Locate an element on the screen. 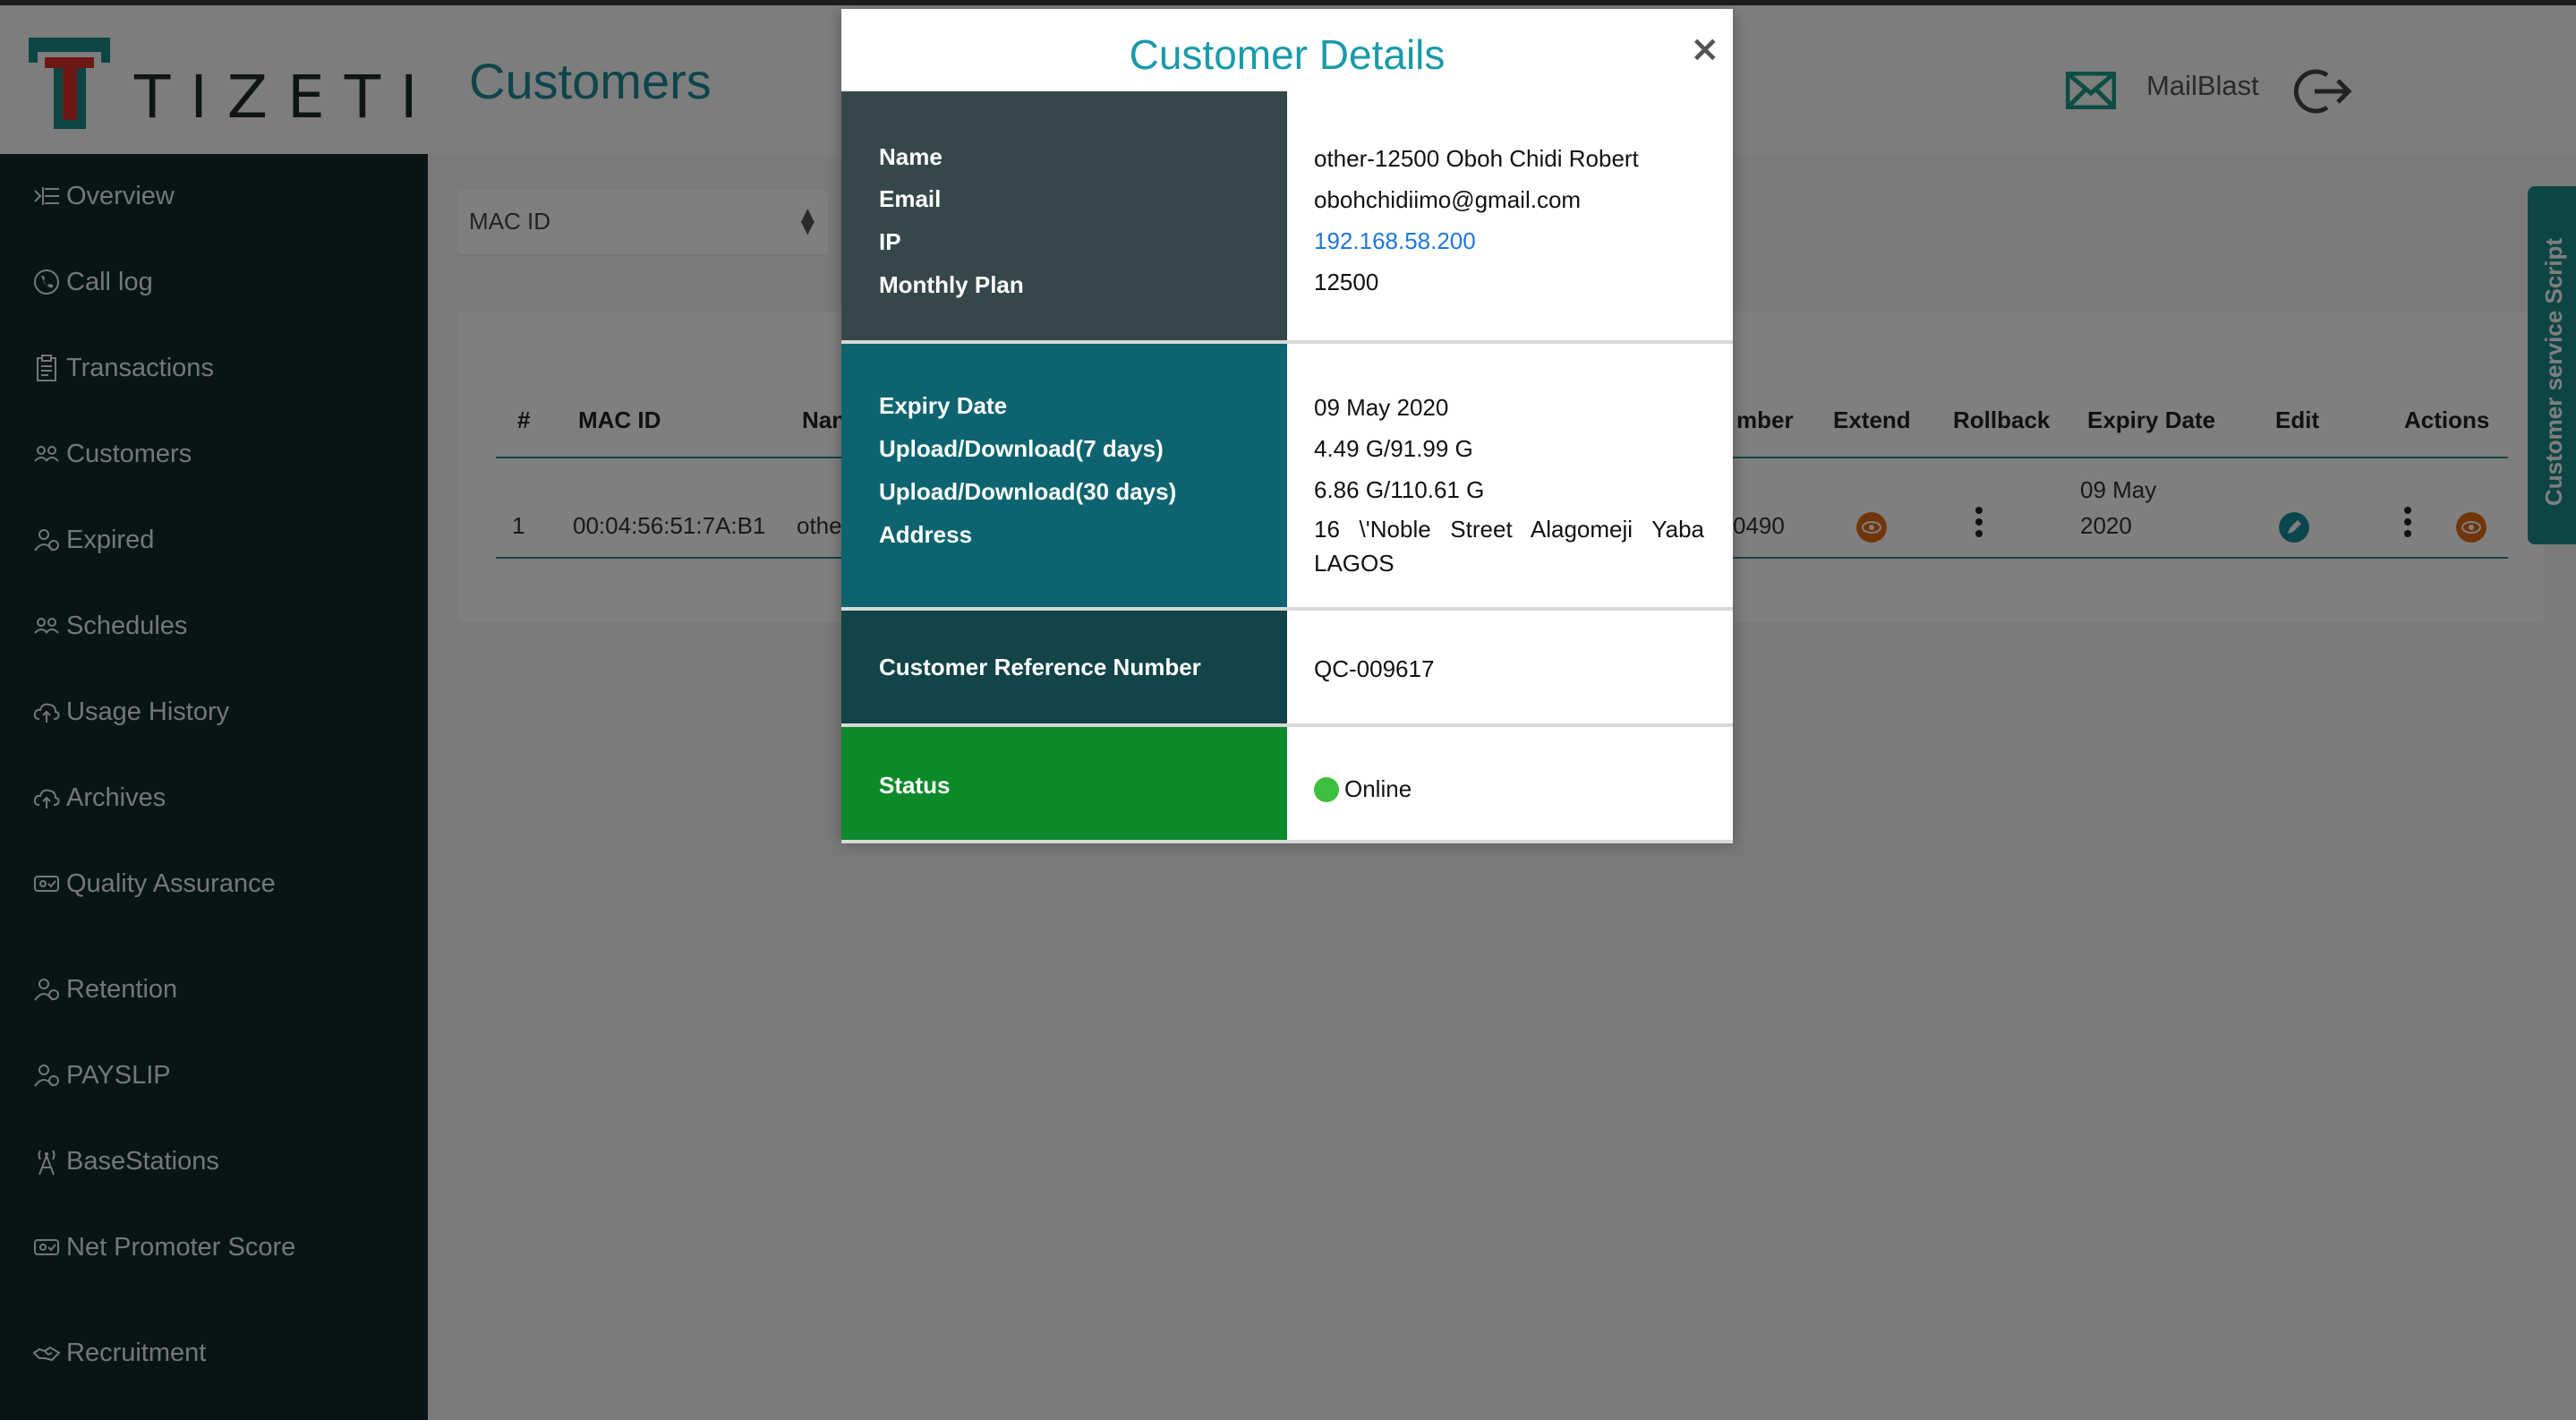 This screenshot has height=1420, width=2576. label-email: Email is located at coordinates (910, 199).